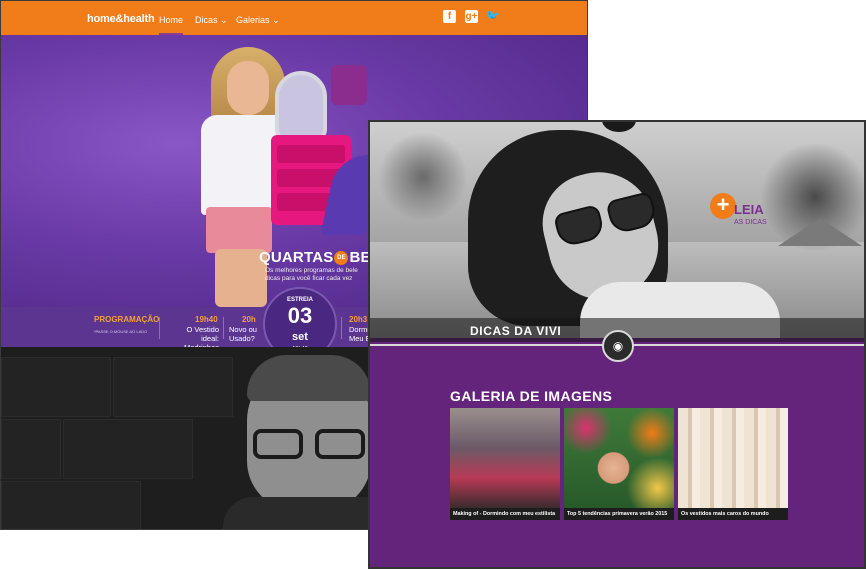 The width and height of the screenshot is (866, 569). Describe the element at coordinates (723, 206) in the screenshot. I see `plus-icon: +` at that location.